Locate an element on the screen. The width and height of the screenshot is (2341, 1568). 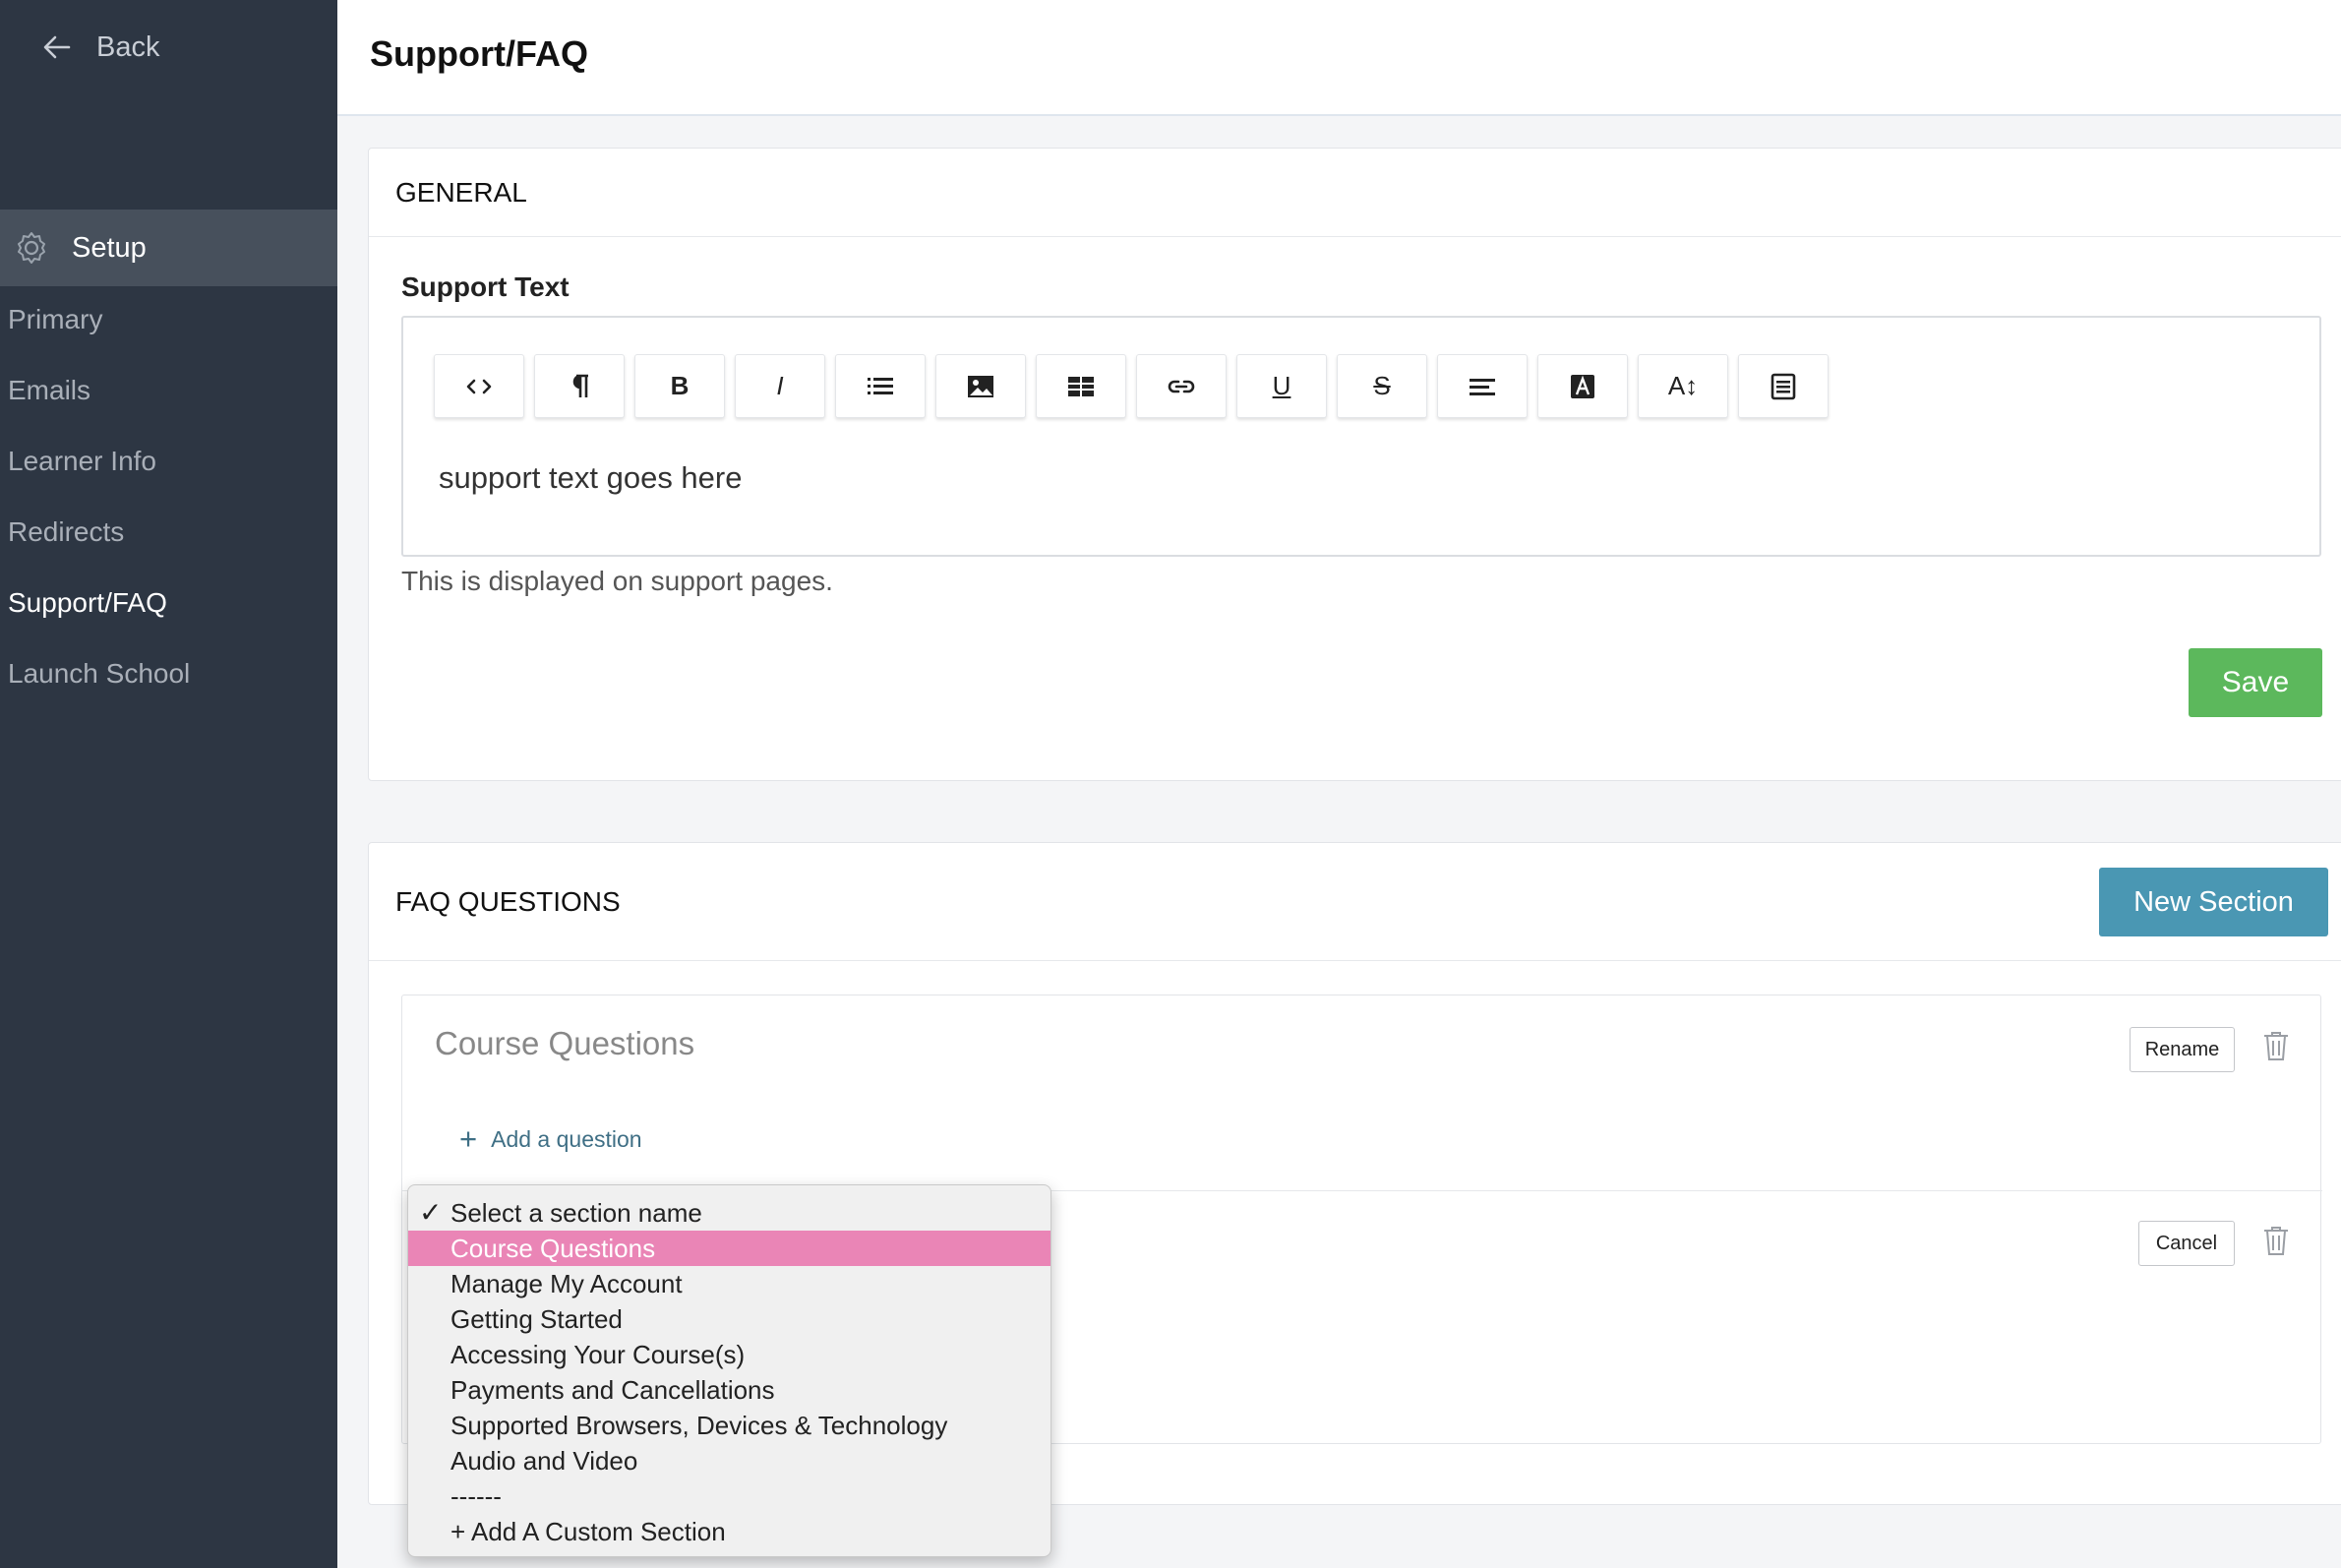
image-icon is located at coordinates (980, 386).